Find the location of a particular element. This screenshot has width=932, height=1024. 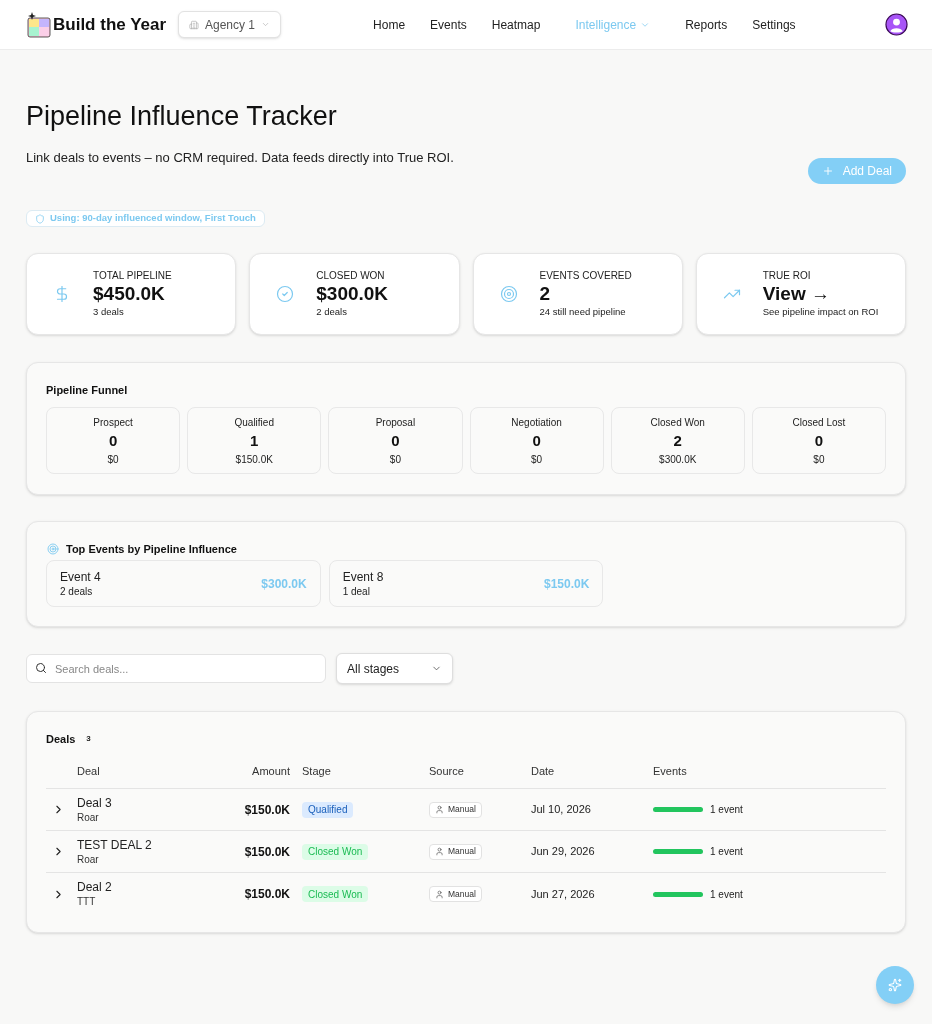

deal-date: Jul 10, 2026 is located at coordinates (561, 810).